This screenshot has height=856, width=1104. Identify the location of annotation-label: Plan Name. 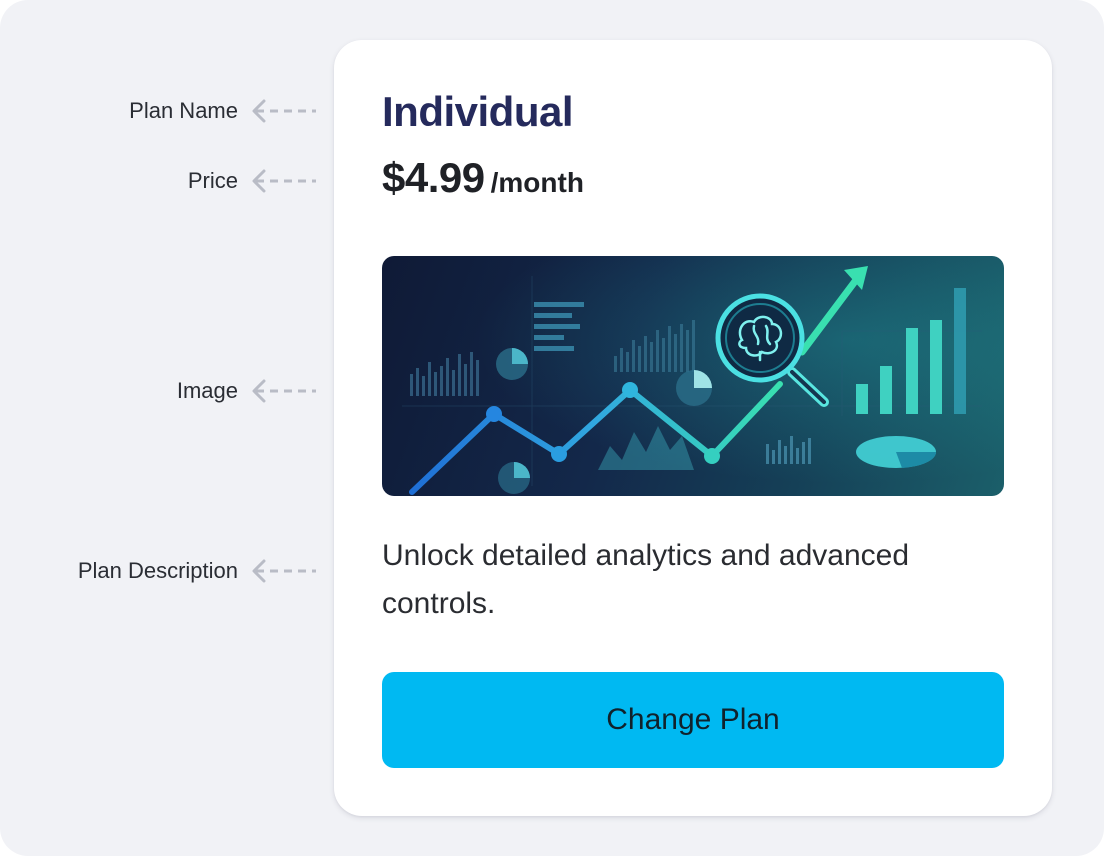
(183, 110).